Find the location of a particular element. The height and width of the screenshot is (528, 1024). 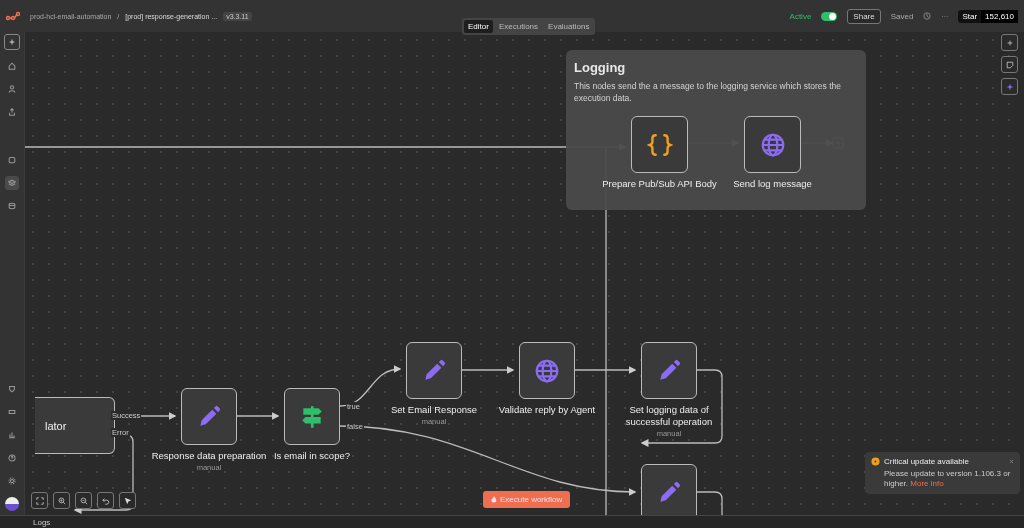

logo-icon is located at coordinates (13, 16).